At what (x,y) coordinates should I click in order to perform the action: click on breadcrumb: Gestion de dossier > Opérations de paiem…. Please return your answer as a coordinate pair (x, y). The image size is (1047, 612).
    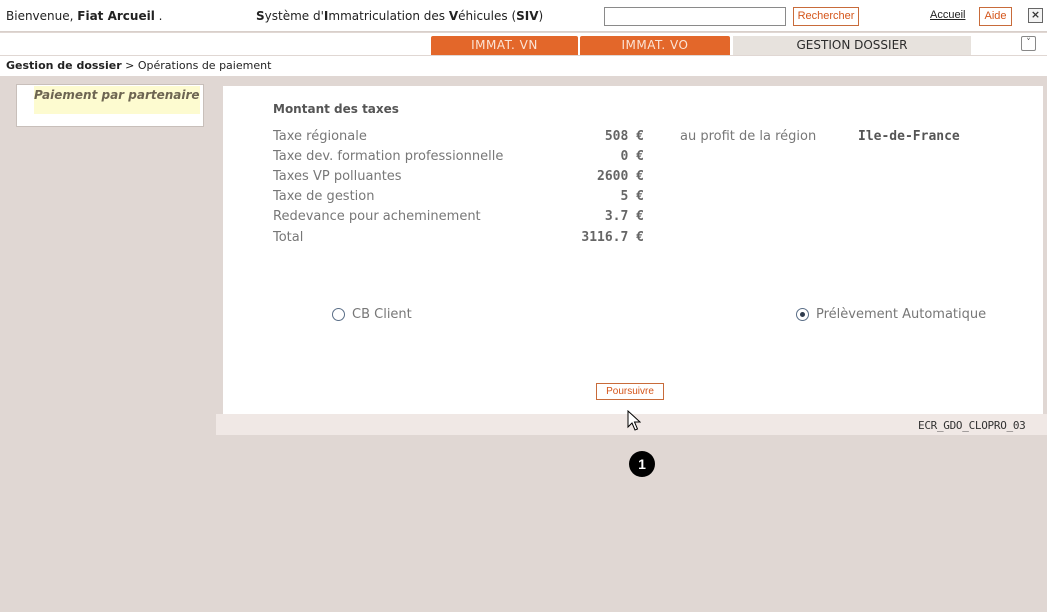
    Looking at the image, I should click on (138, 65).